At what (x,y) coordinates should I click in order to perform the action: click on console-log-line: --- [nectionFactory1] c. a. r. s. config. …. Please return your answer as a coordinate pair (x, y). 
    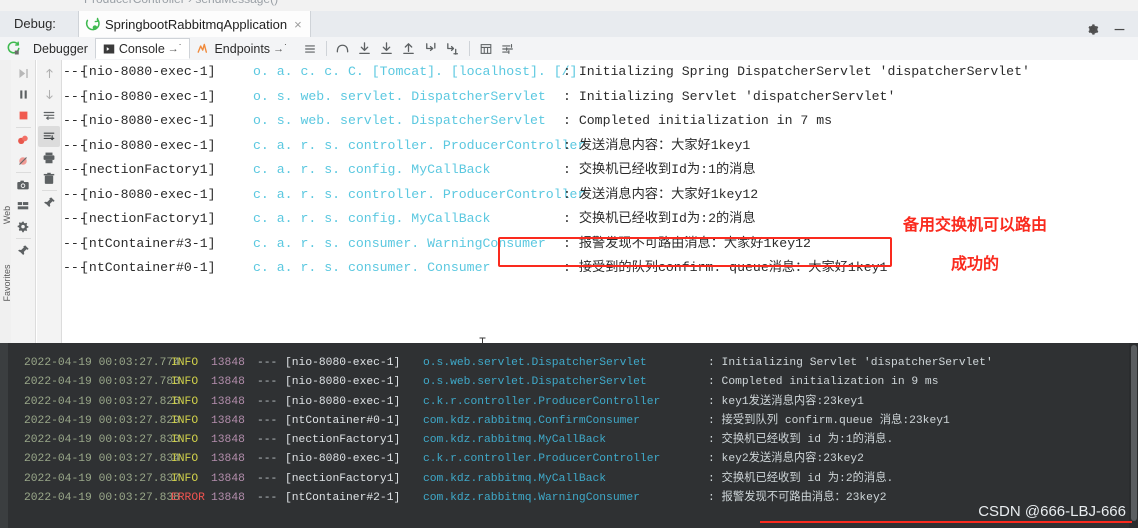
    Looking at the image, I should click on (600, 170).